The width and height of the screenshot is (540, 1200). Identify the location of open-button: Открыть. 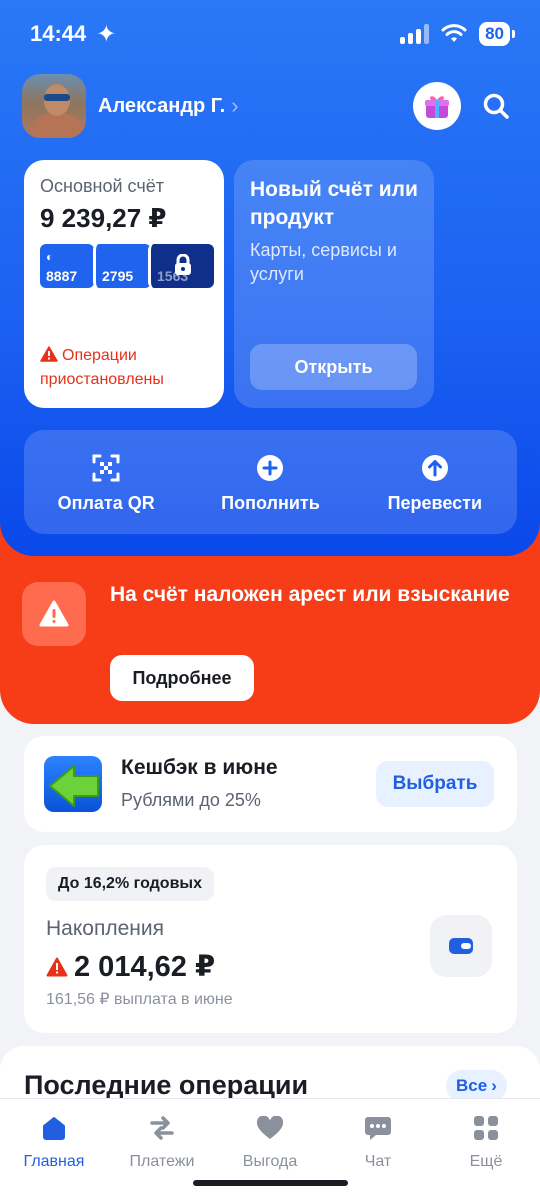
(333, 367).